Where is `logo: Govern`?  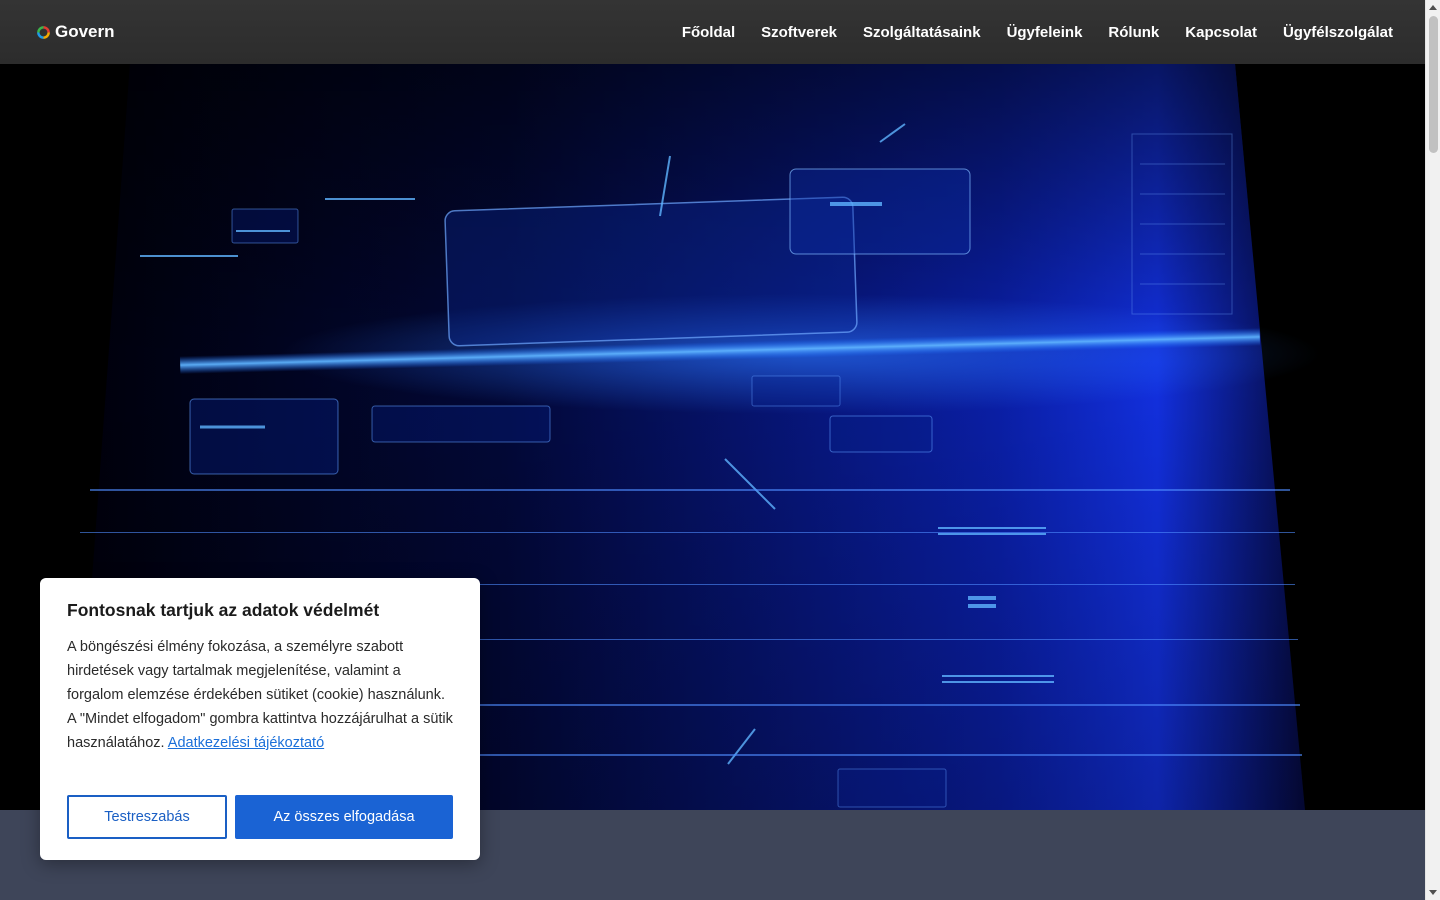
logo: Govern is located at coordinates (75, 32).